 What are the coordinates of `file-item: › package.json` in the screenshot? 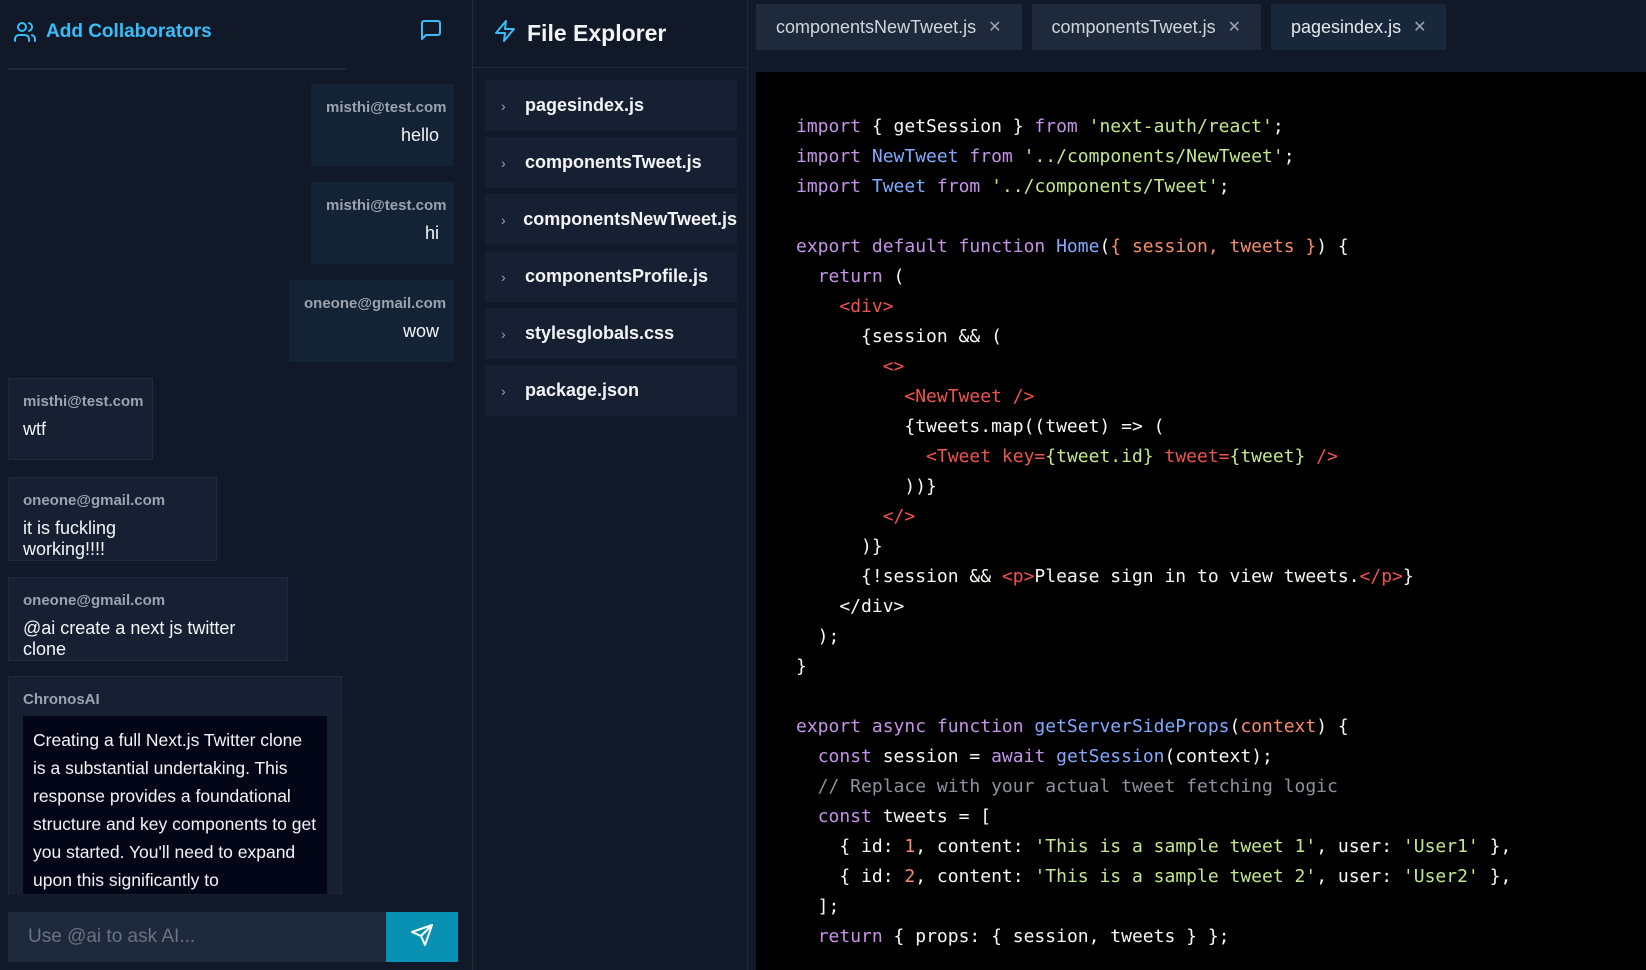 It's located at (611, 390).